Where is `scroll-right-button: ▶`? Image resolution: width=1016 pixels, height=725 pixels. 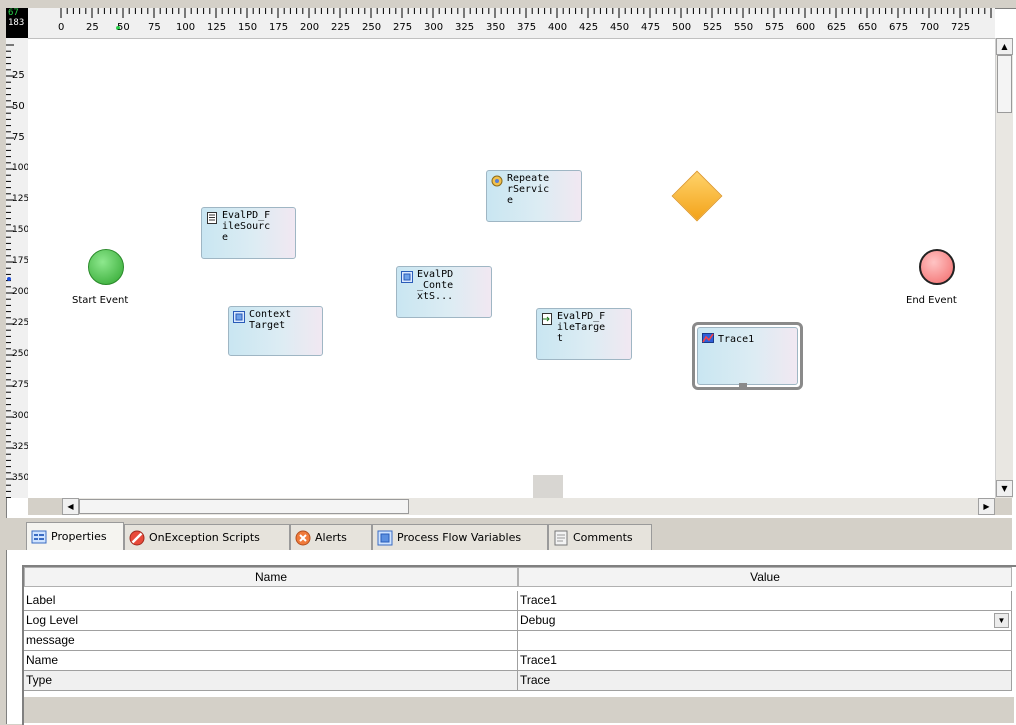 scroll-right-button: ▶ is located at coordinates (986, 506).